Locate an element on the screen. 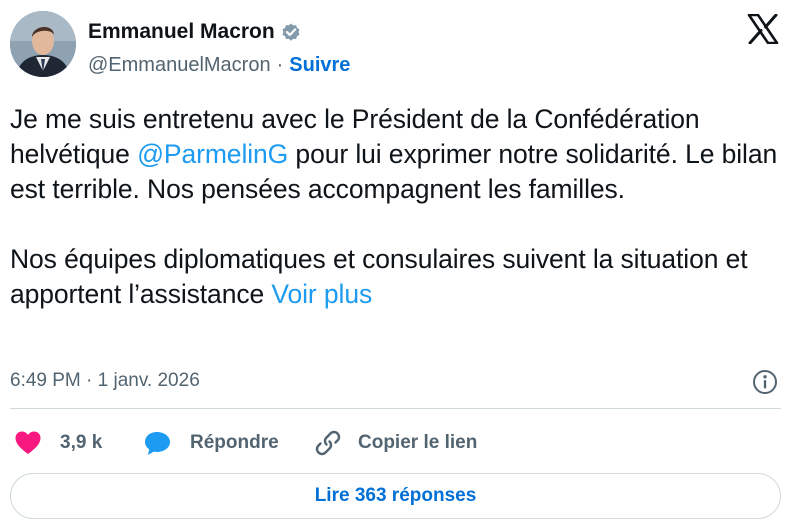  copy-link-button: Copier le lien is located at coordinates (395, 443).